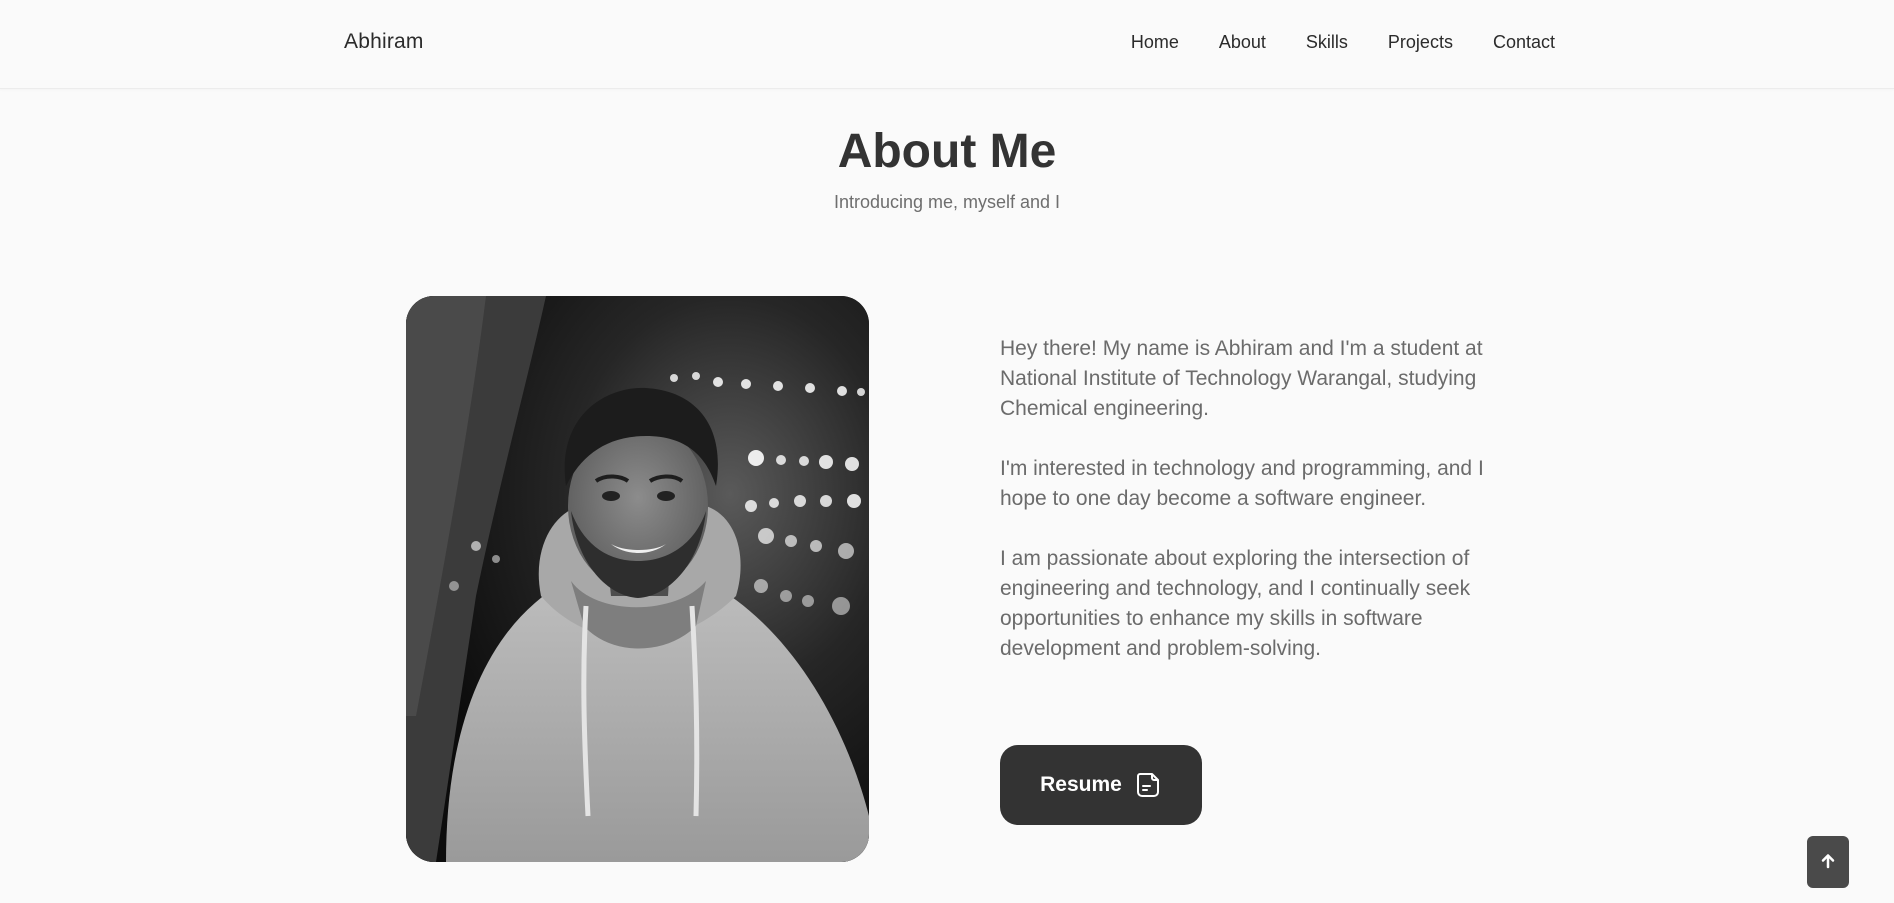 The height and width of the screenshot is (903, 1894). I want to click on document-icon, so click(1148, 785).